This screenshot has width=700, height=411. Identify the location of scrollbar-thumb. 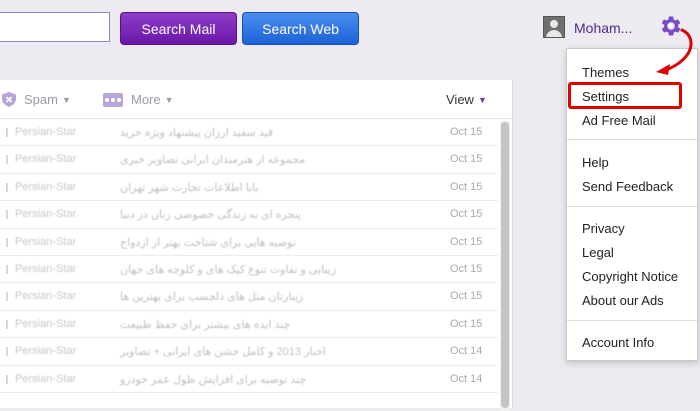
(505, 265).